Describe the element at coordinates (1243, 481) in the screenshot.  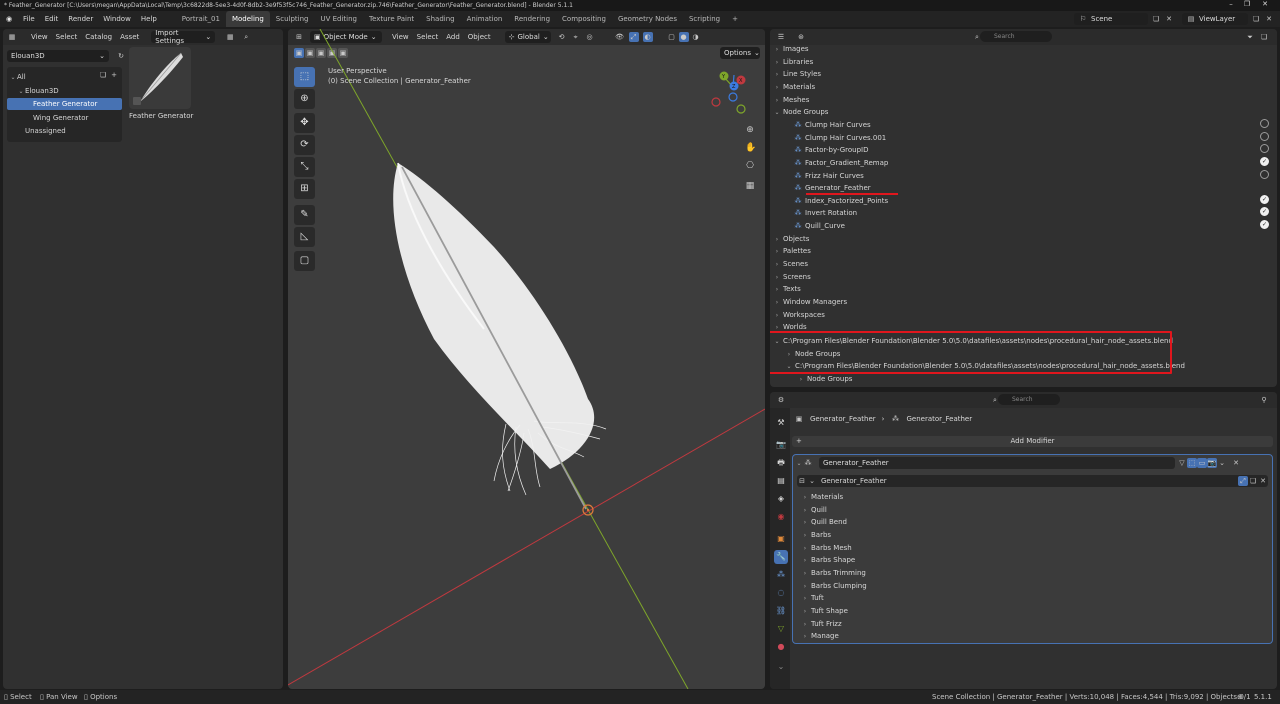
I see `fake-user-icon: ⤢` at that location.